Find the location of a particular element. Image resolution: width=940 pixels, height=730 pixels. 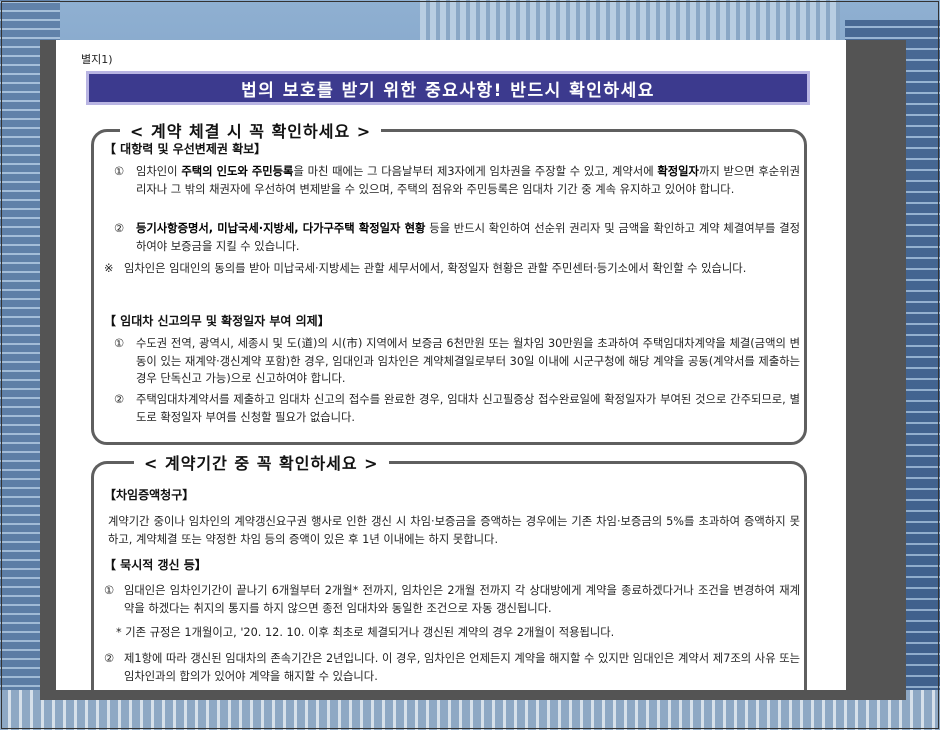

document-shadow-bottom is located at coordinates (473, 695).